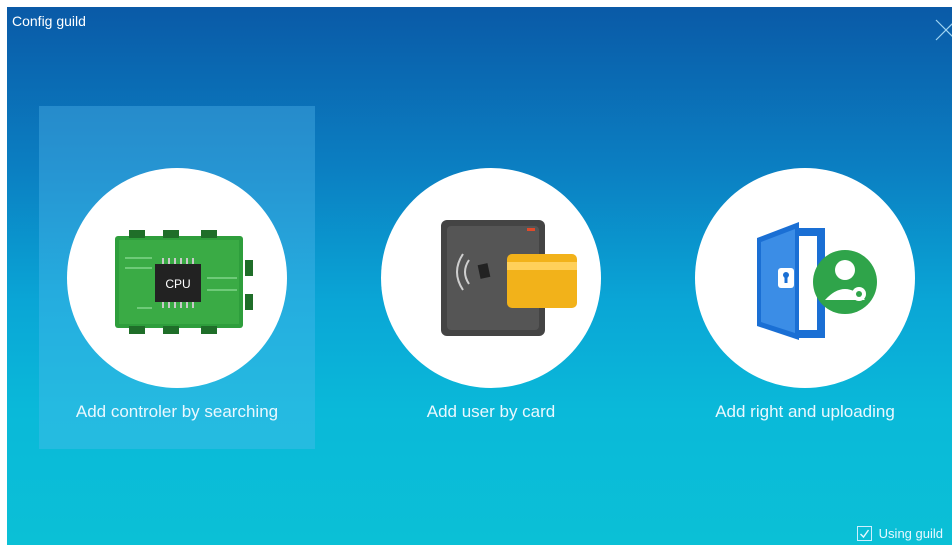 The image size is (952, 545). I want to click on option-icon-circle: CPU, so click(177, 278).